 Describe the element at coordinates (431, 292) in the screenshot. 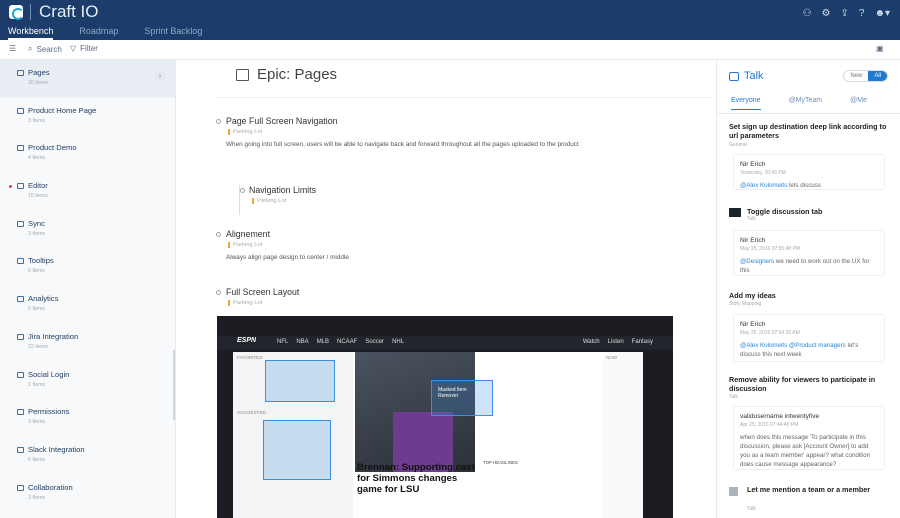

I see `node-title: Full Screen Layout` at that location.